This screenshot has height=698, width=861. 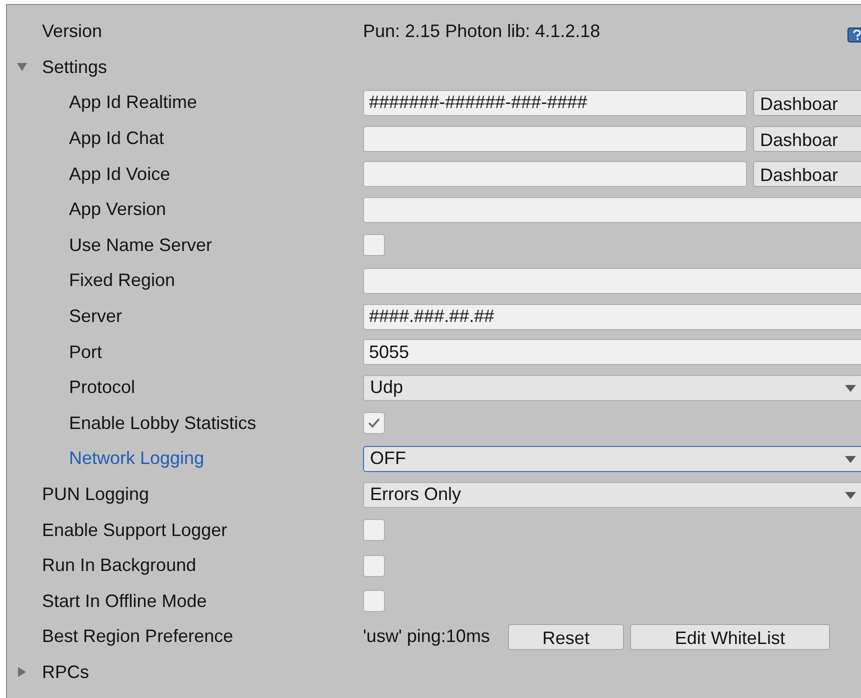 I want to click on field-label: Best Region Preference, so click(x=138, y=636).